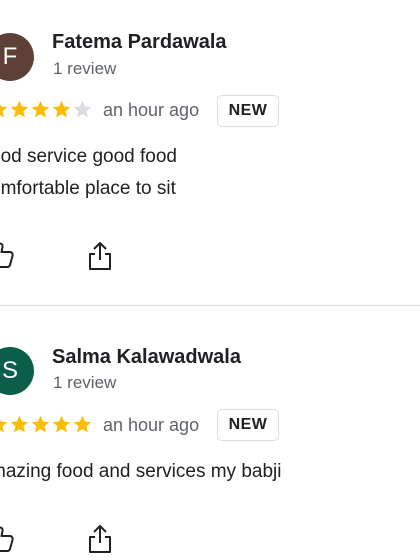 Image resolution: width=420 pixels, height=560 pixels. Describe the element at coordinates (17, 57) in the screenshot. I see `avatar: F` at that location.